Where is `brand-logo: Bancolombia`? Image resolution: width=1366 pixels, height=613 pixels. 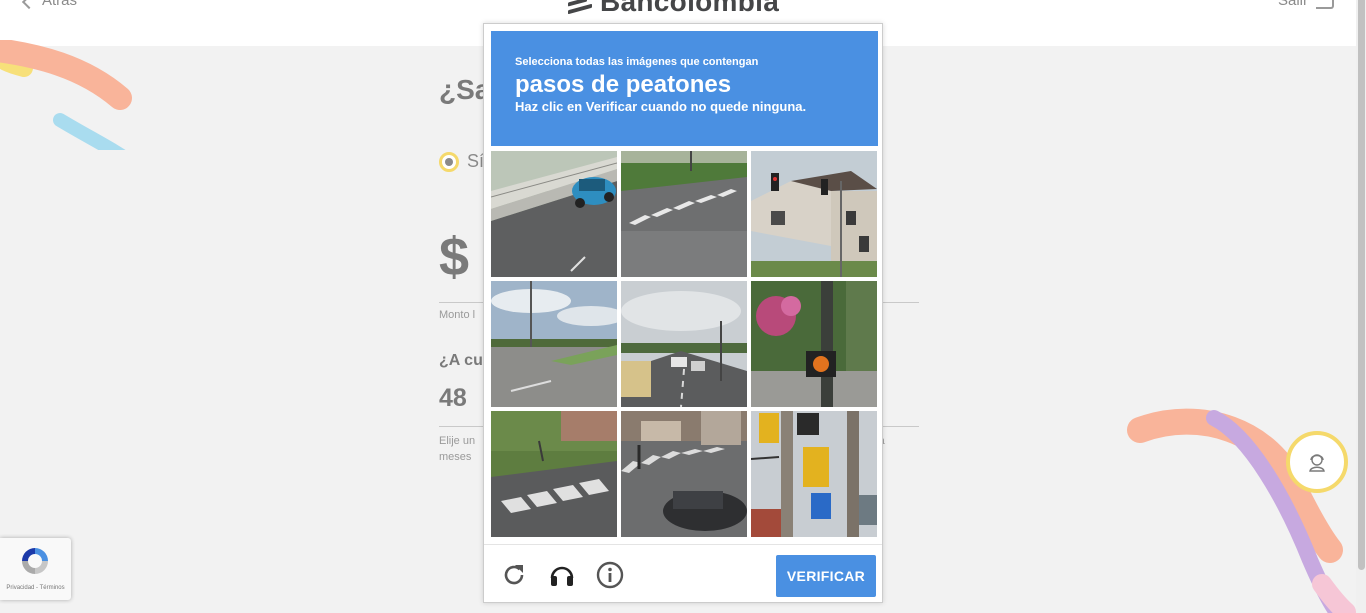
brand-logo: Bancolombia is located at coordinates (673, 9).